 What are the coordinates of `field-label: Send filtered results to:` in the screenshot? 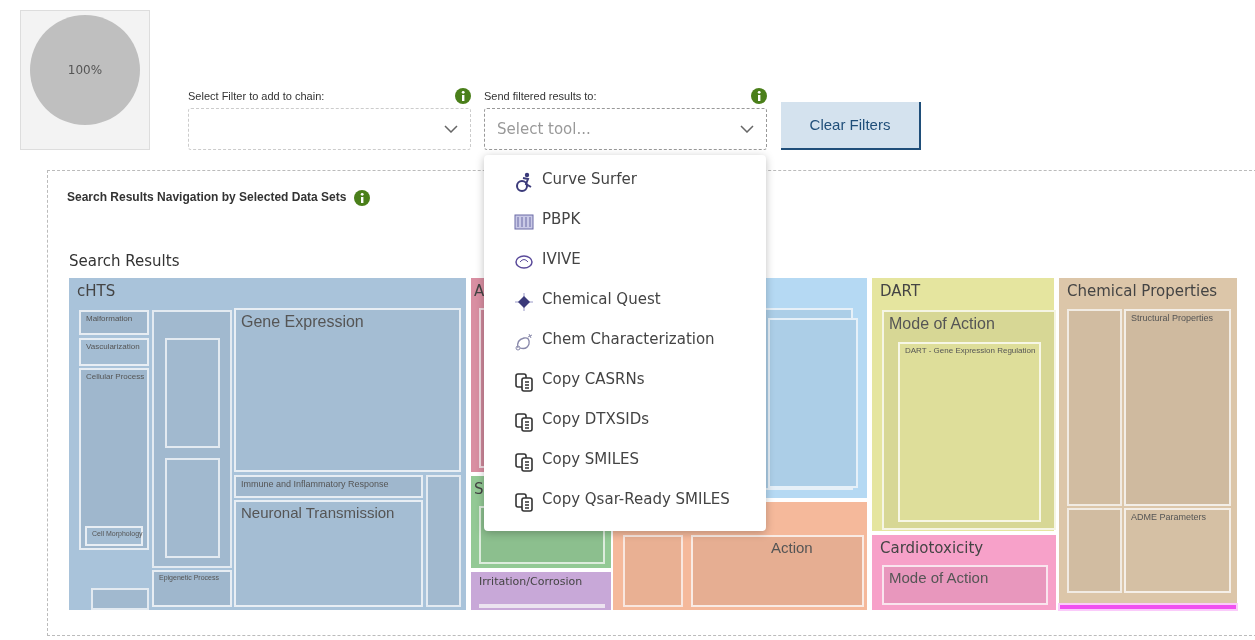 It's located at (540, 96).